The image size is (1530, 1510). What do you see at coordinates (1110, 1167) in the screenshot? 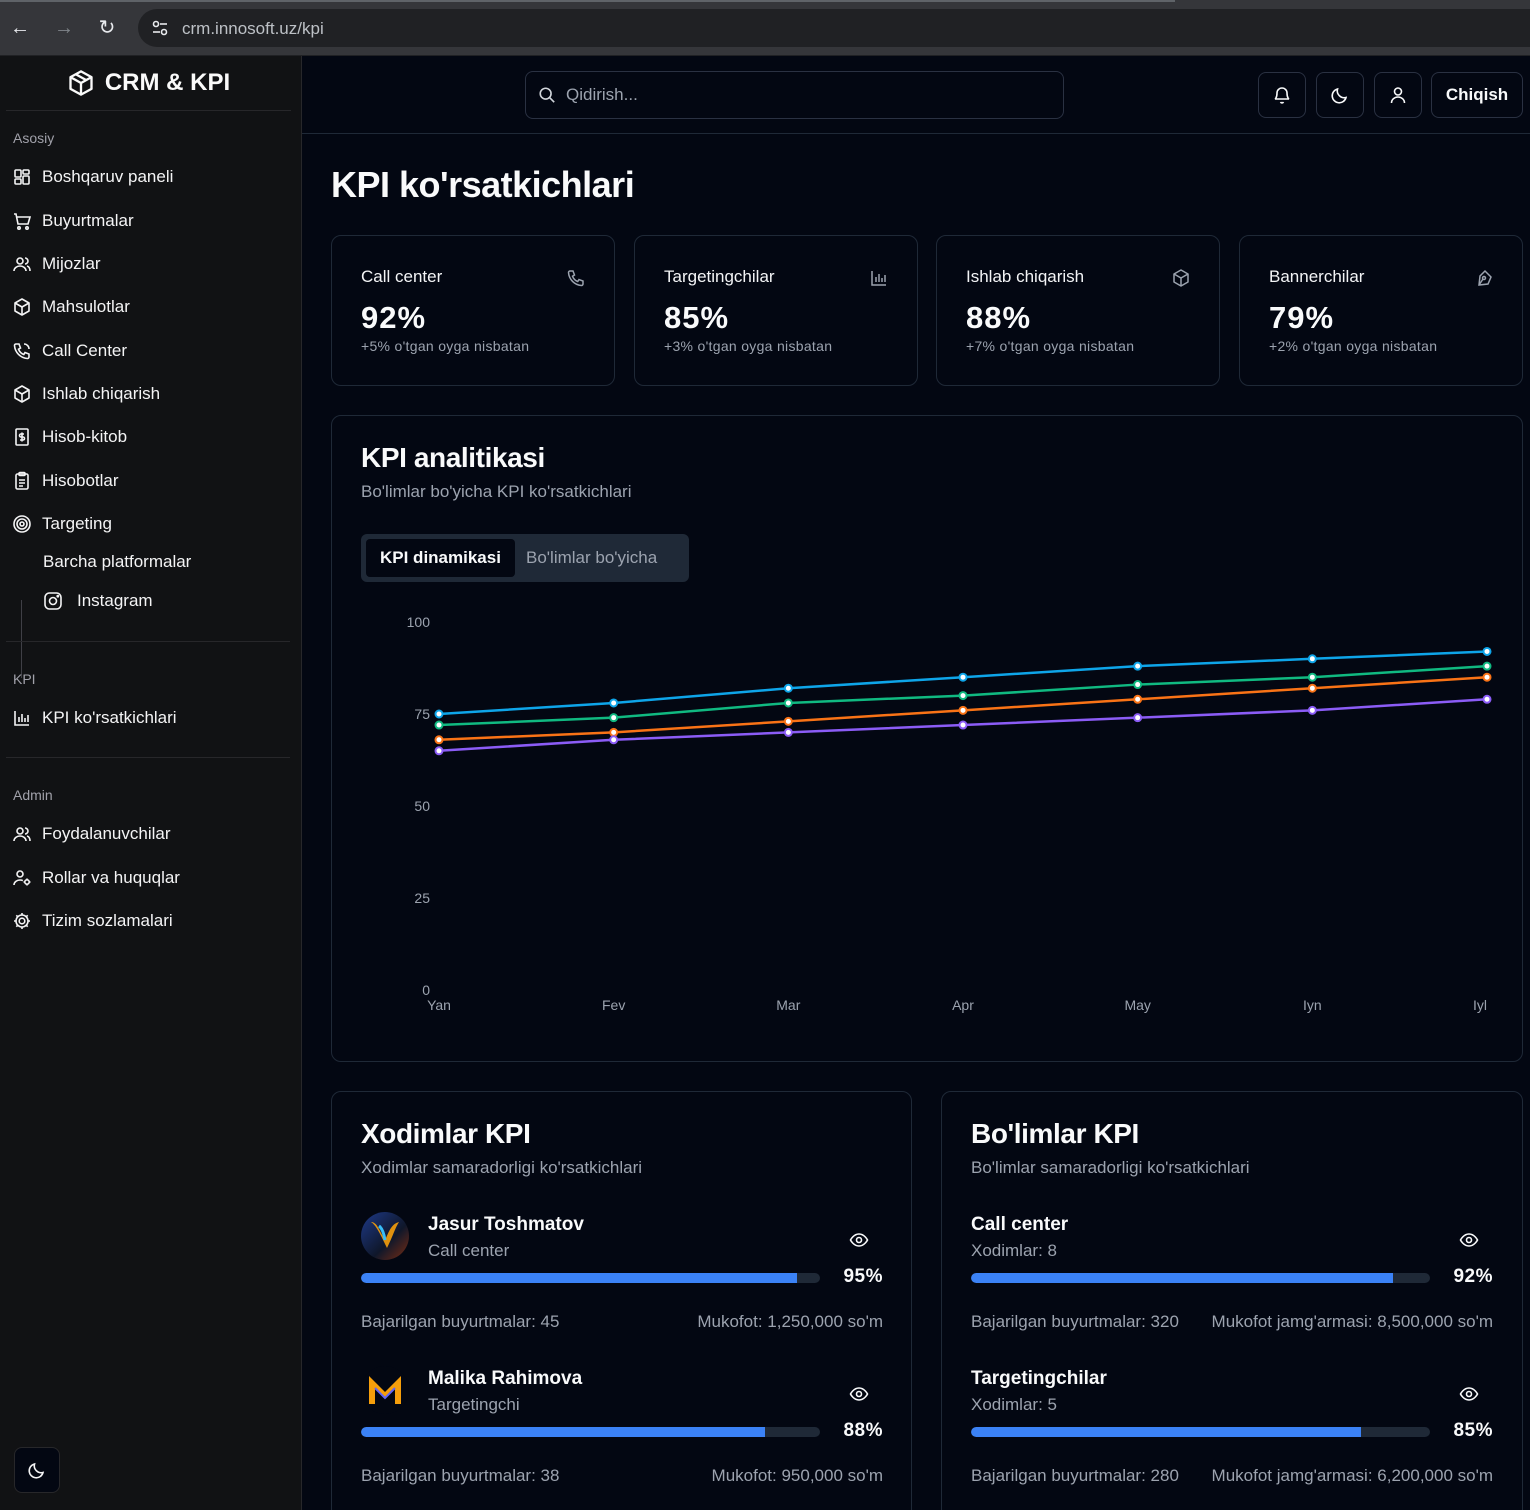
I see `panel-subtitle: Bo'limlar samaradorligi ko'rsatkichlari` at bounding box center [1110, 1167].